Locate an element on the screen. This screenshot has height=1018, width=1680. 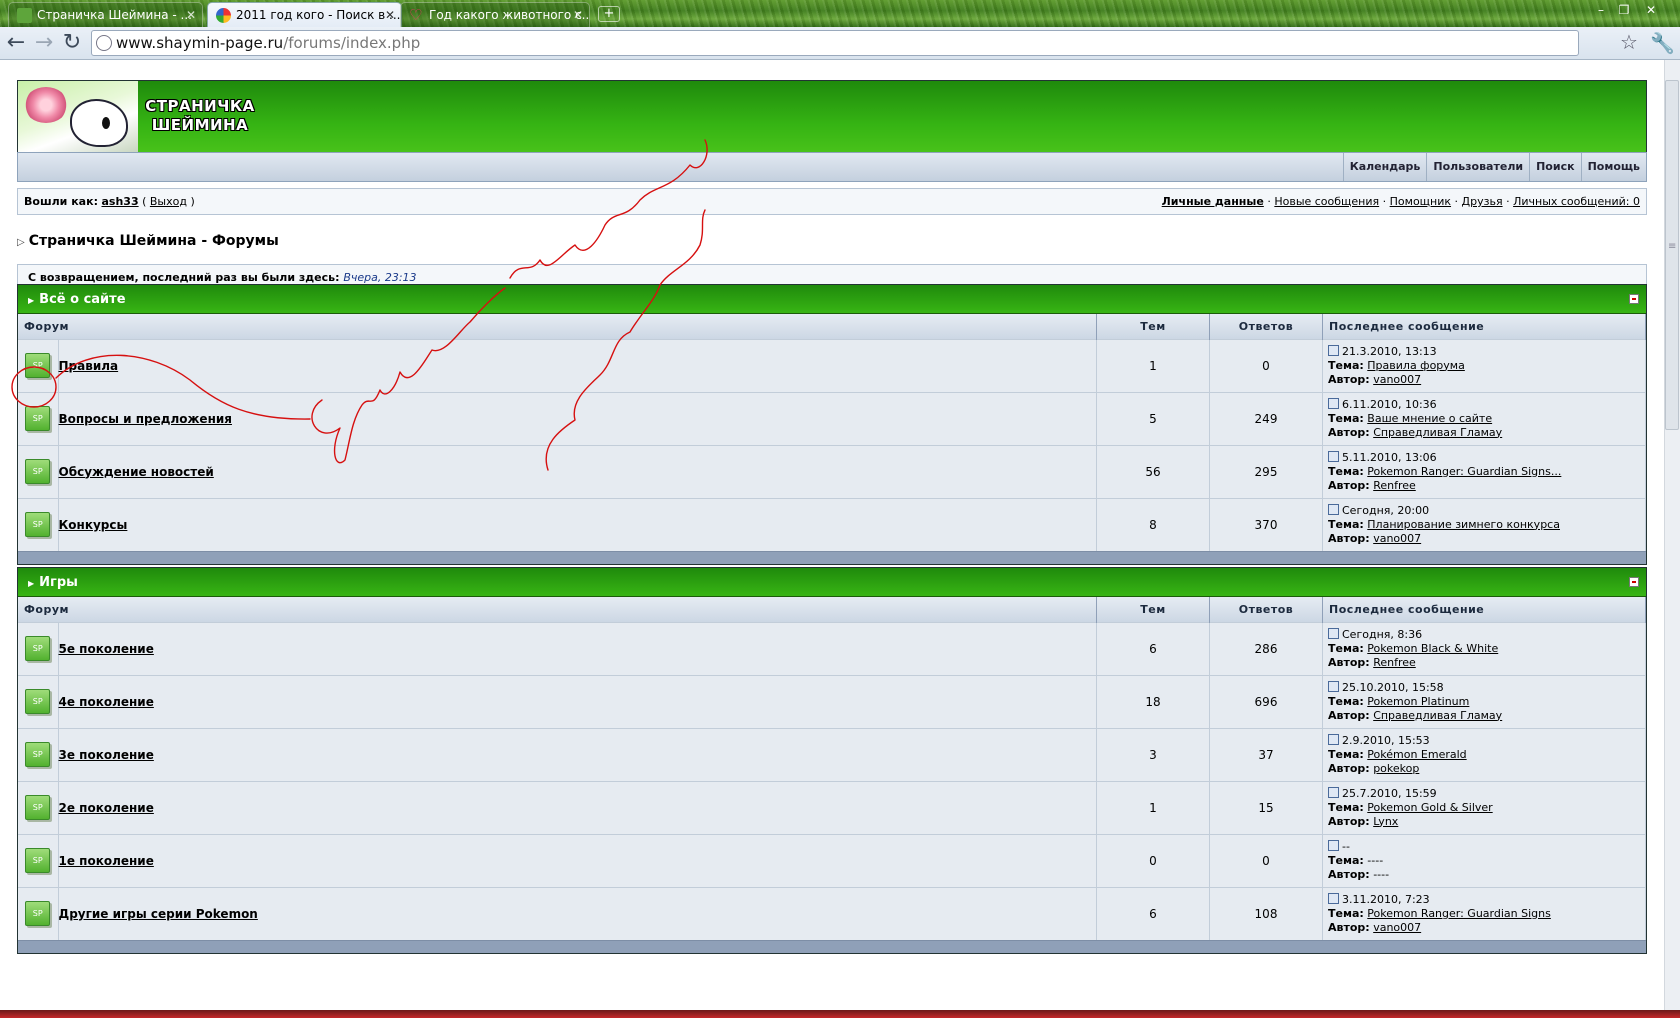
scrollbar-thumb is located at coordinates (1672, 255).